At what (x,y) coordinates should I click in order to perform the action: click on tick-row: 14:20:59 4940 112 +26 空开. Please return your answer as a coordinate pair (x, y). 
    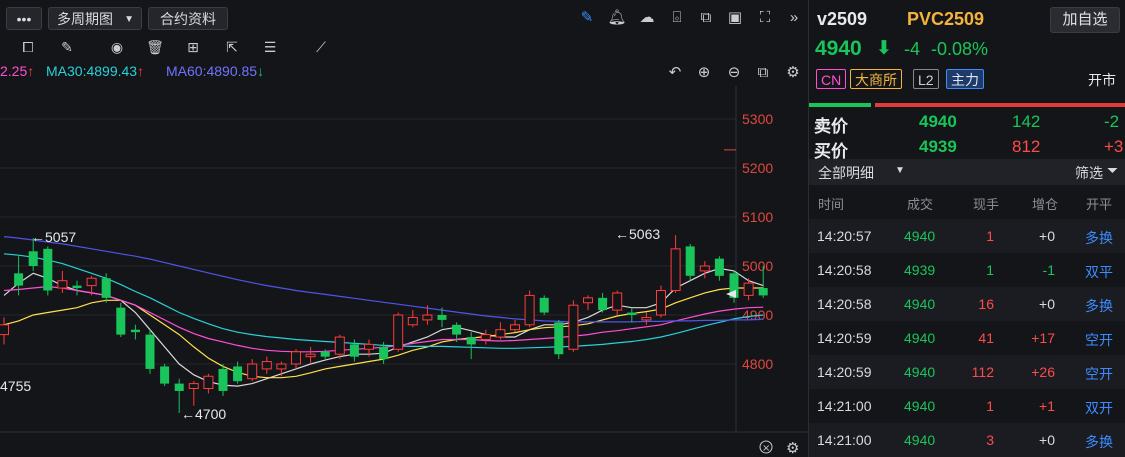
    Looking at the image, I should click on (967, 372).